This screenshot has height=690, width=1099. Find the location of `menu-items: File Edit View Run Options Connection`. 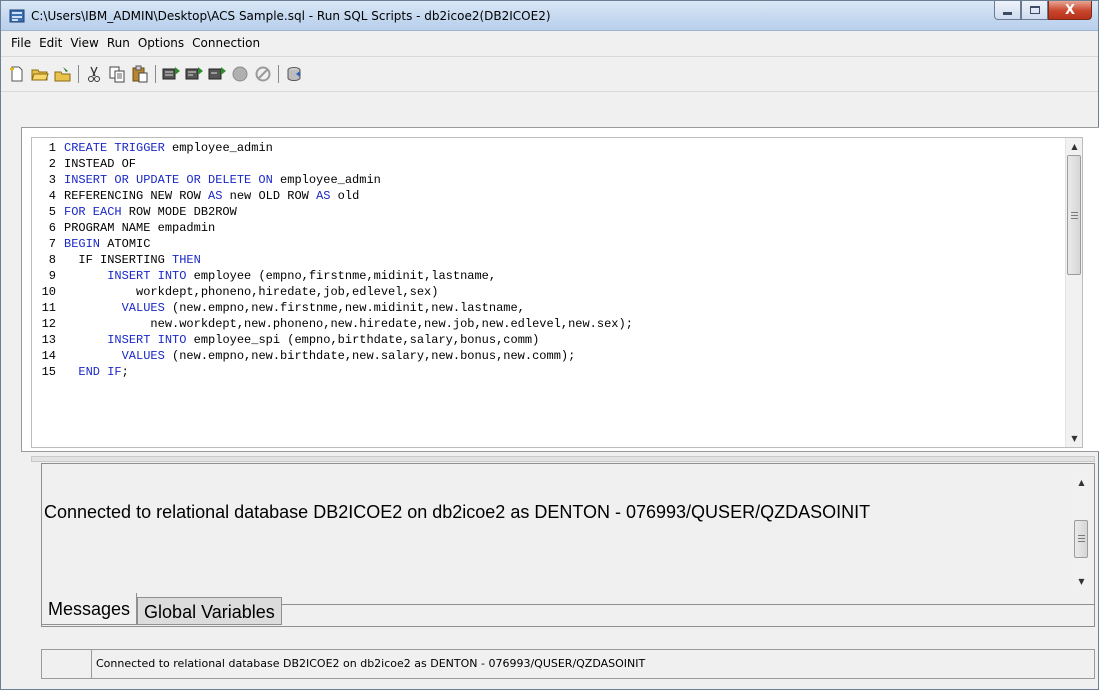

menu-items: File Edit View Run Options Connection is located at coordinates (135, 43).